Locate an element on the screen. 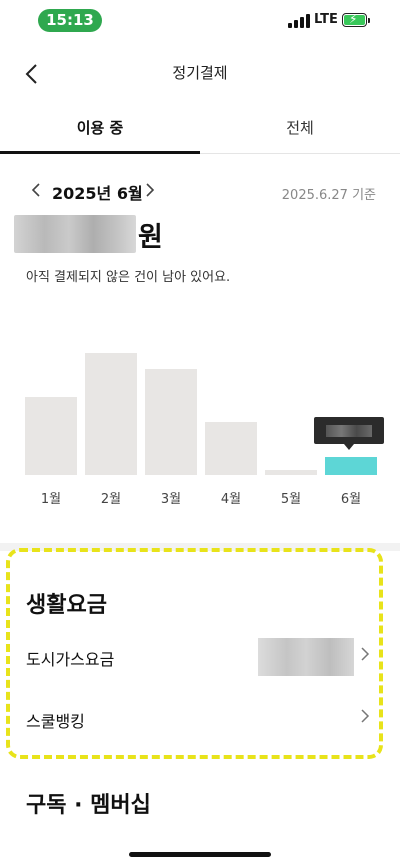  status-time: 15:13 is located at coordinates (70, 20).